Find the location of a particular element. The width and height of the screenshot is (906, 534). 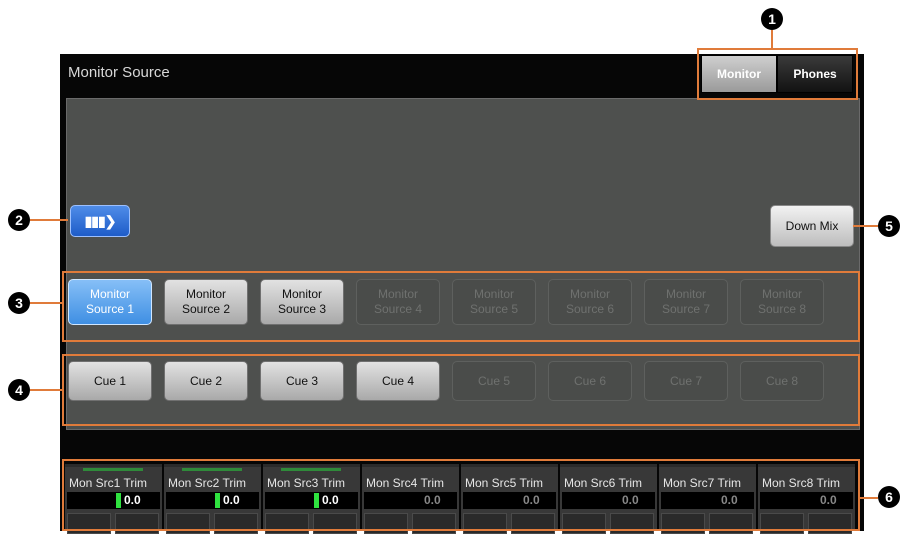

callout-badge-1: 1 is located at coordinates (772, 19).